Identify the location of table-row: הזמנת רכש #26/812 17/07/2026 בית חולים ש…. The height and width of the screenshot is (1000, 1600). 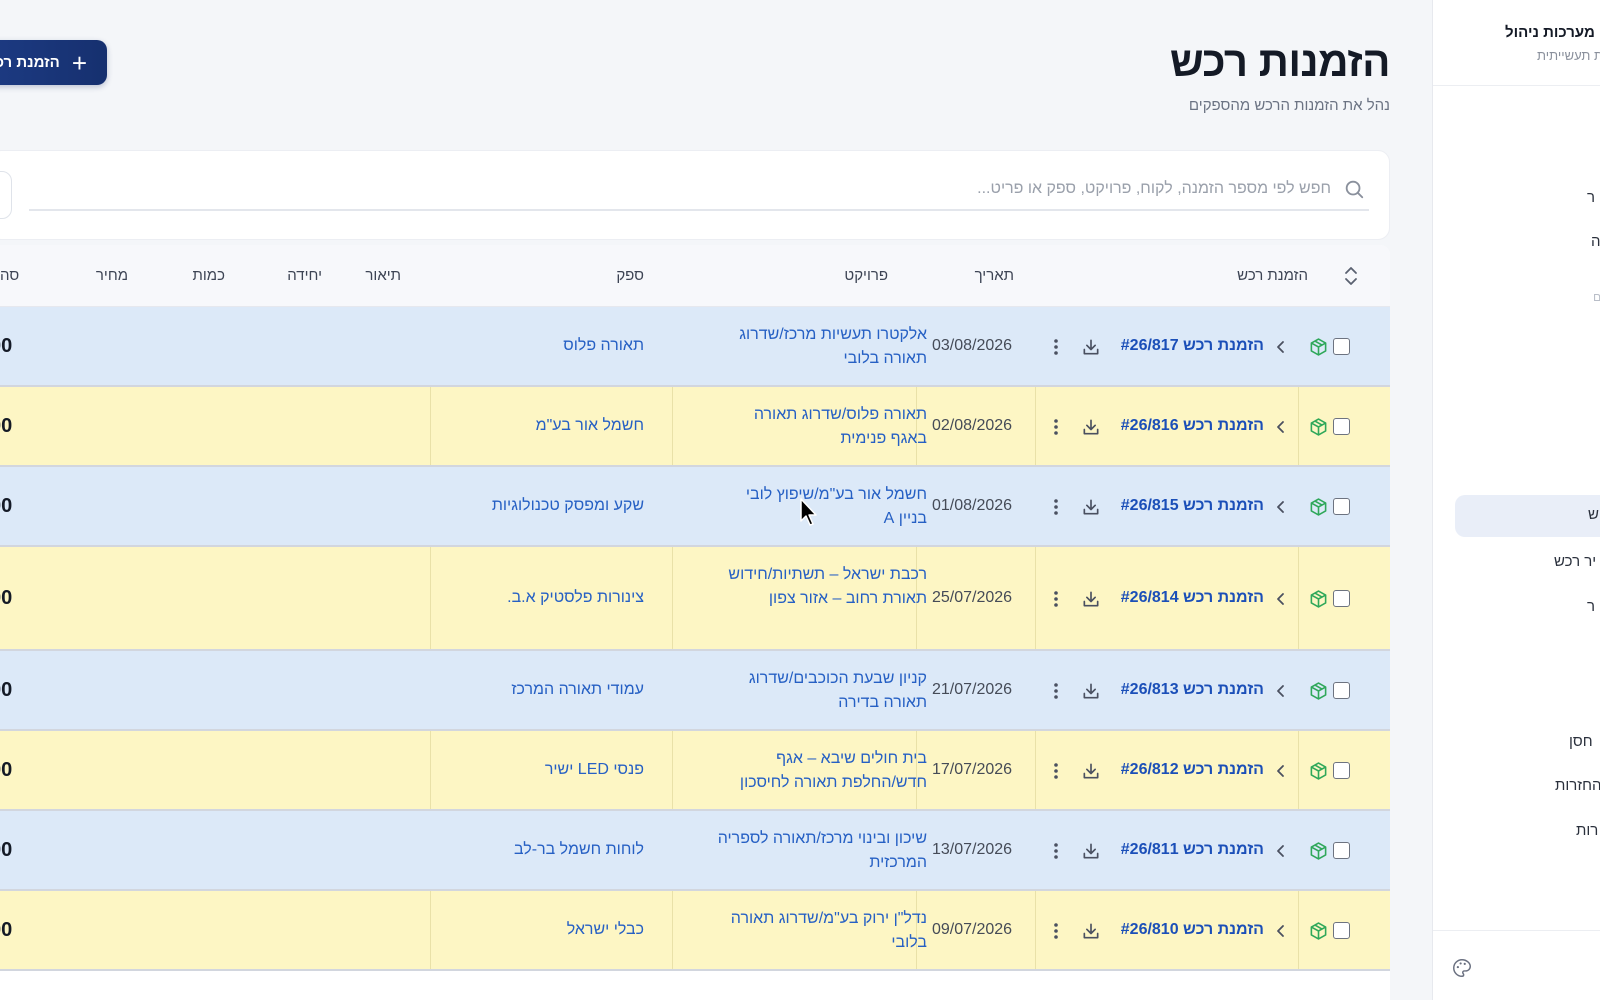
(695, 771).